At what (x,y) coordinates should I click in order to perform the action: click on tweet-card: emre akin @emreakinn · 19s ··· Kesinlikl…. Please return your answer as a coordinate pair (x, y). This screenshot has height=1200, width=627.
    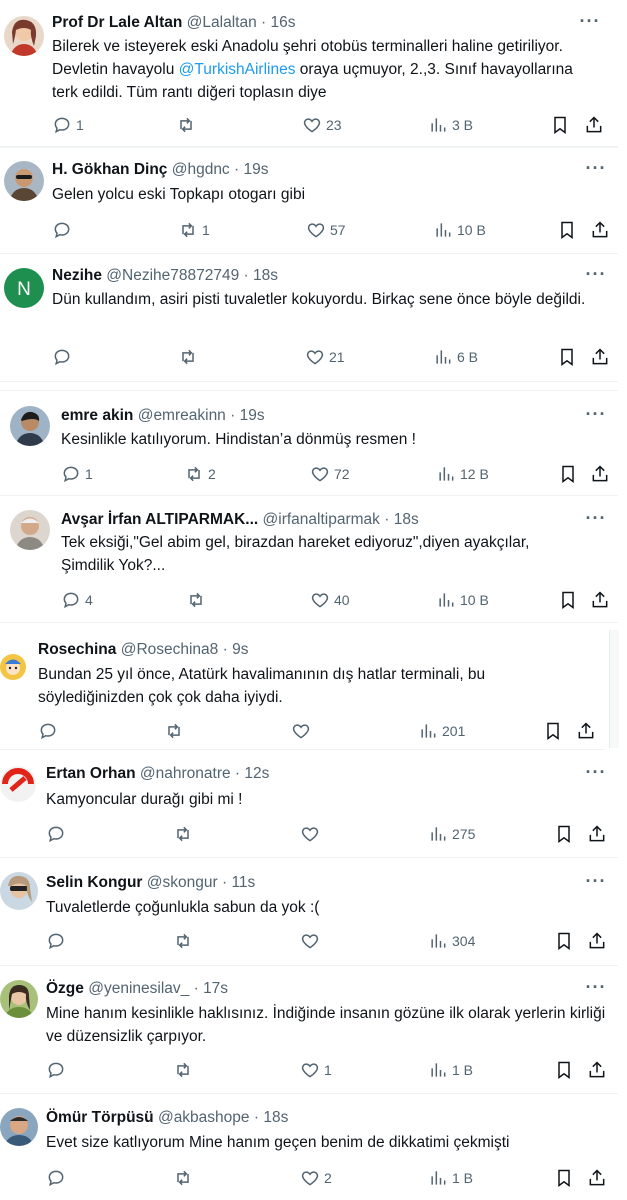
    Looking at the image, I should click on (309, 443).